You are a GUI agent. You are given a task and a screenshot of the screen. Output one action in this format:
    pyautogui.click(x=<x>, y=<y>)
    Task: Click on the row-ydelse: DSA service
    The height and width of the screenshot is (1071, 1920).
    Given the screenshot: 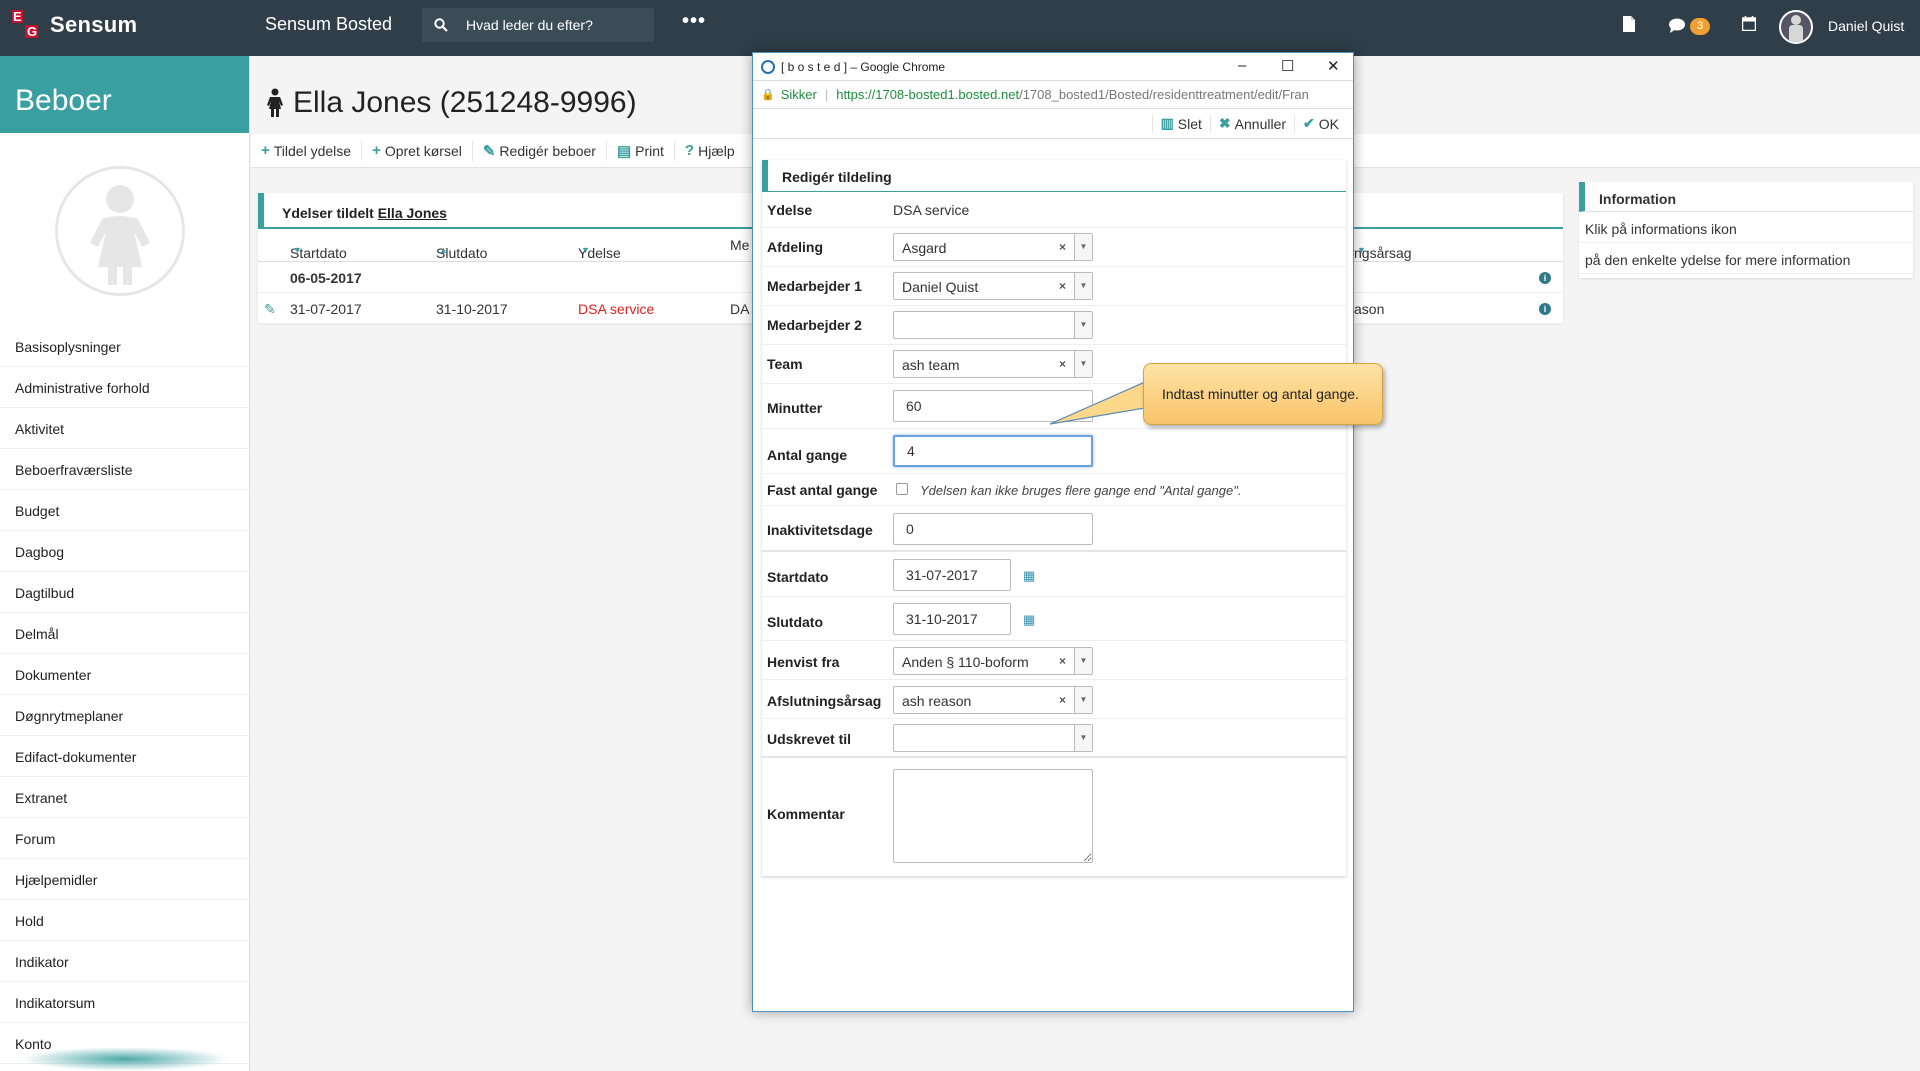 What is the action you would take?
    pyautogui.click(x=616, y=309)
    